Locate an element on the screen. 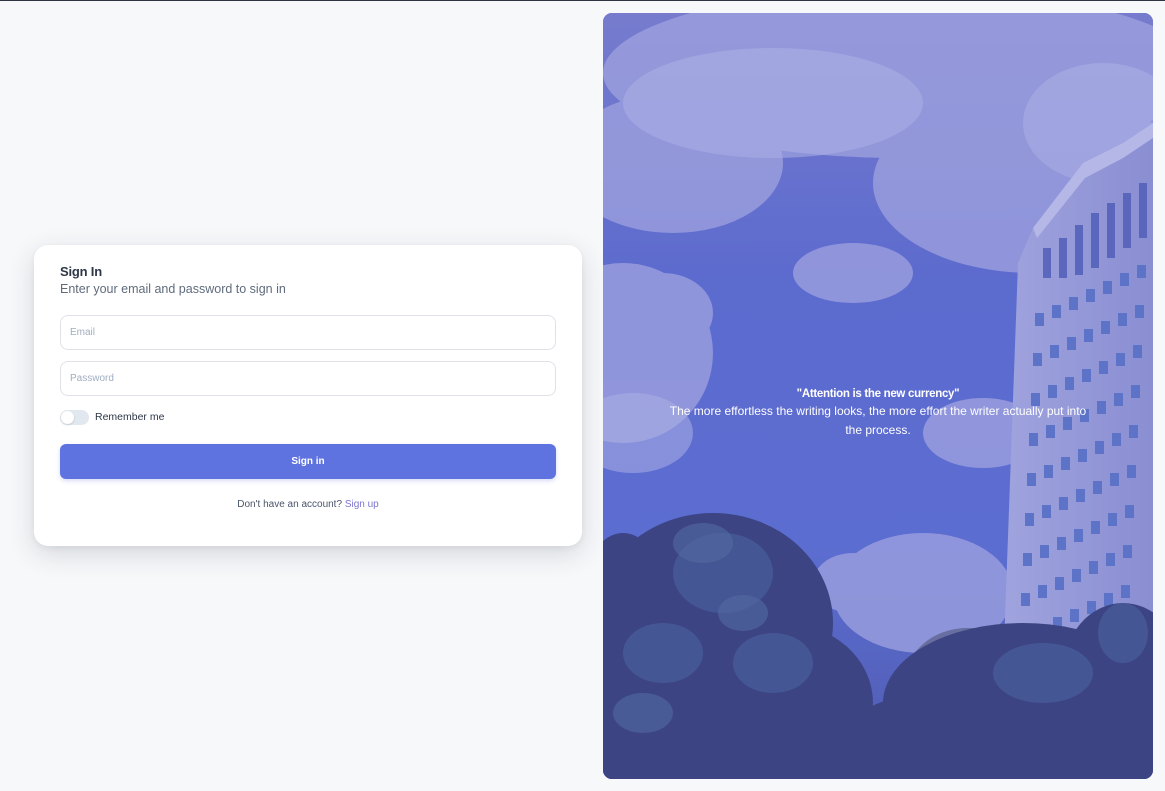 The height and width of the screenshot is (791, 1165). window-top-border is located at coordinates (582, 0).